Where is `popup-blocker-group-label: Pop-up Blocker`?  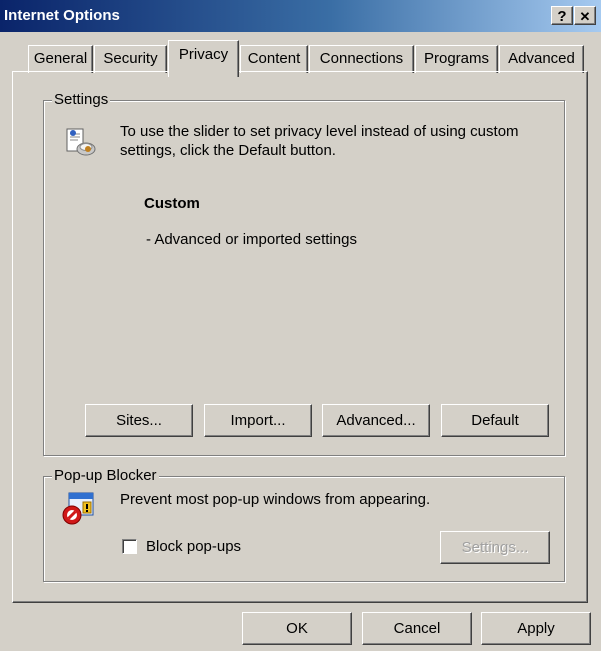 popup-blocker-group-label: Pop-up Blocker is located at coordinates (105, 475).